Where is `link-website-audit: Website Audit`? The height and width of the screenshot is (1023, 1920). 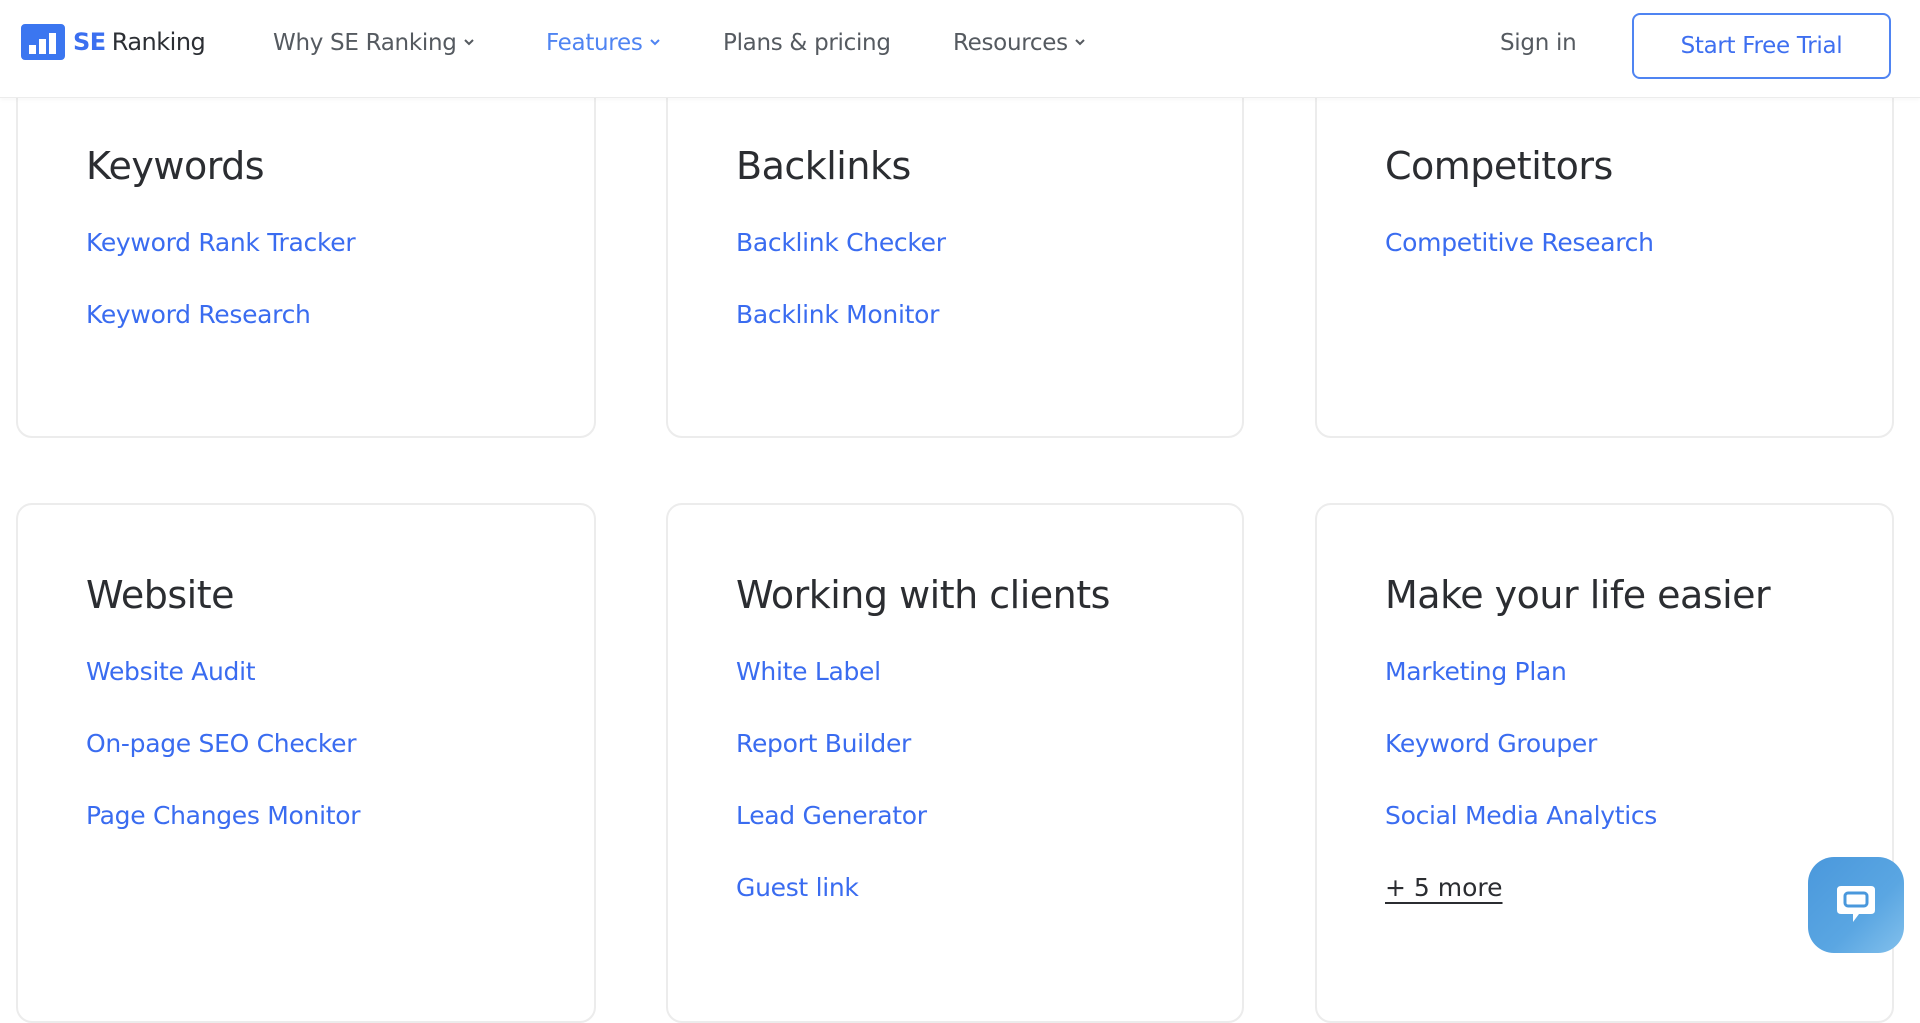
link-website-audit: Website Audit is located at coordinates (171, 671).